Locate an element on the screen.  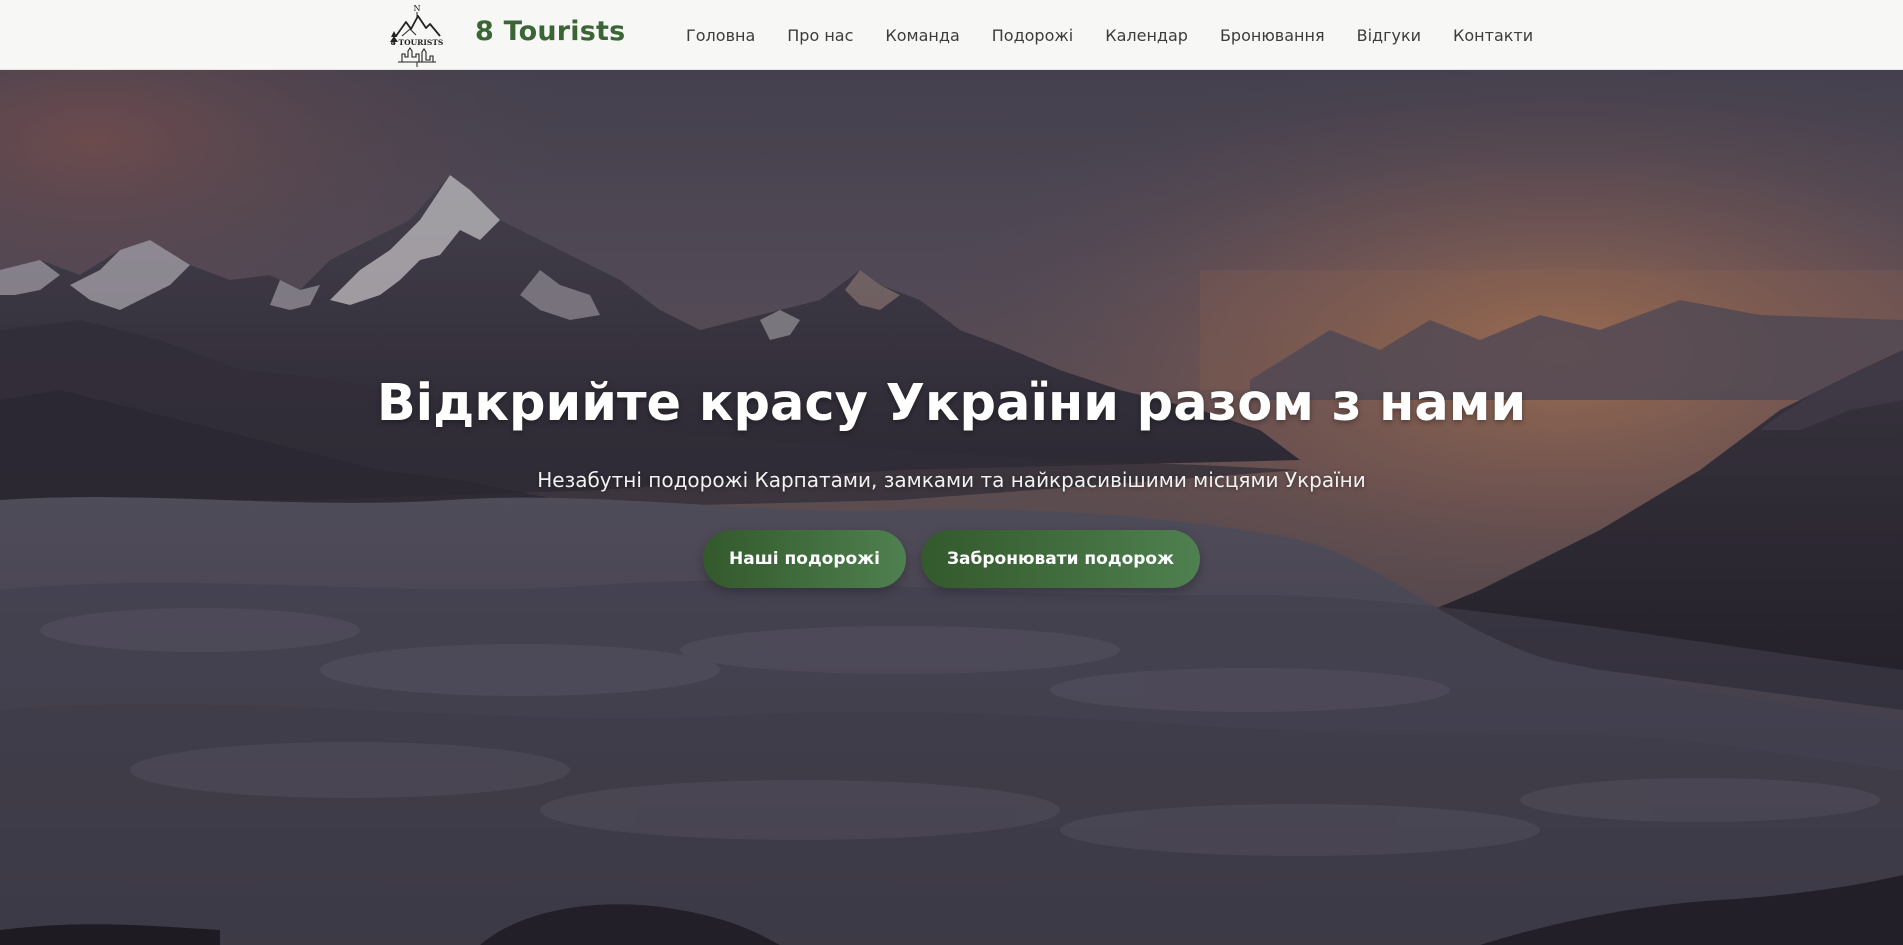
book-trip-button: Забронювати подорож is located at coordinates (1060, 559).